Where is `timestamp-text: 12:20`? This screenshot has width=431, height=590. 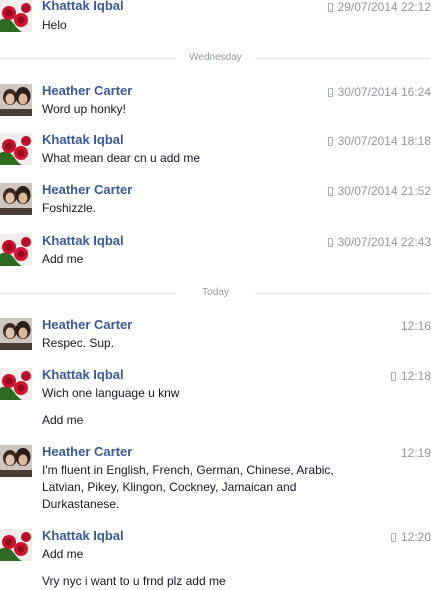
timestamp-text: 12:20 is located at coordinates (415, 537).